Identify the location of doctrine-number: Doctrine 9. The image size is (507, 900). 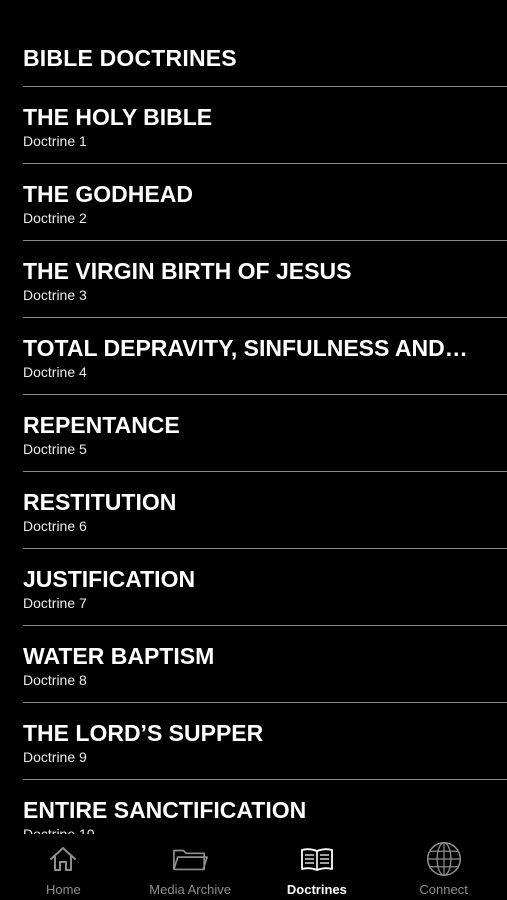
(55, 757).